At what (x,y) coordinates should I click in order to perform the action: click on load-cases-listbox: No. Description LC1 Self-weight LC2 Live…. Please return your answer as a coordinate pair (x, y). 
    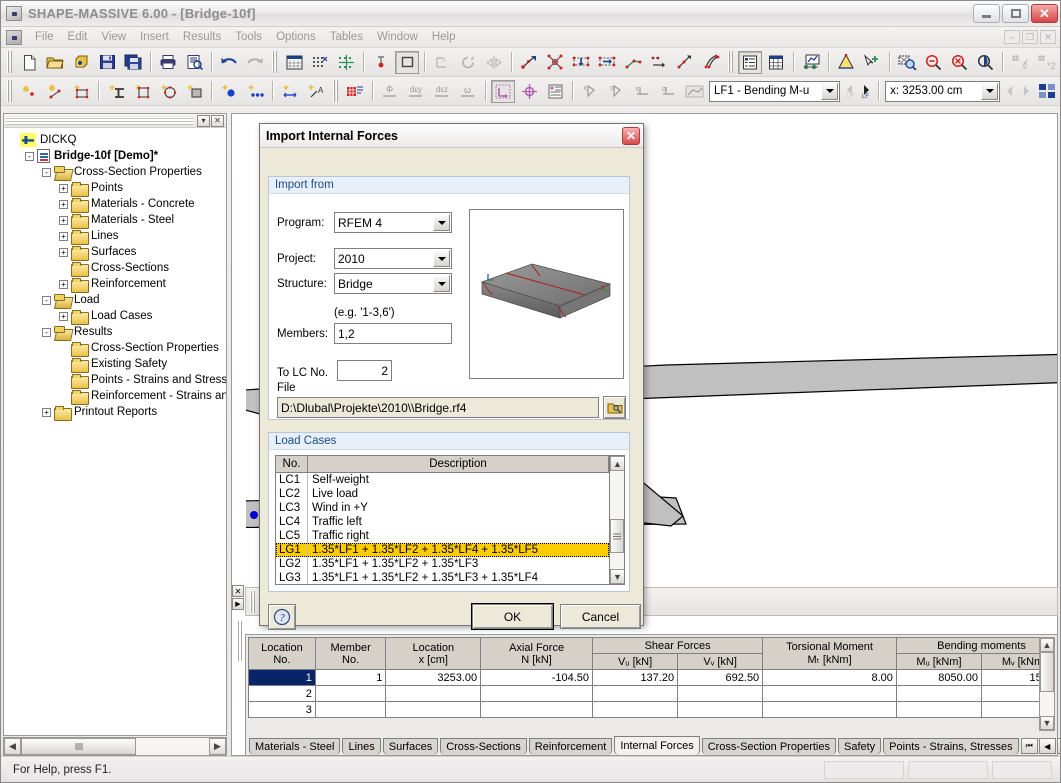
    Looking at the image, I should click on (450, 520).